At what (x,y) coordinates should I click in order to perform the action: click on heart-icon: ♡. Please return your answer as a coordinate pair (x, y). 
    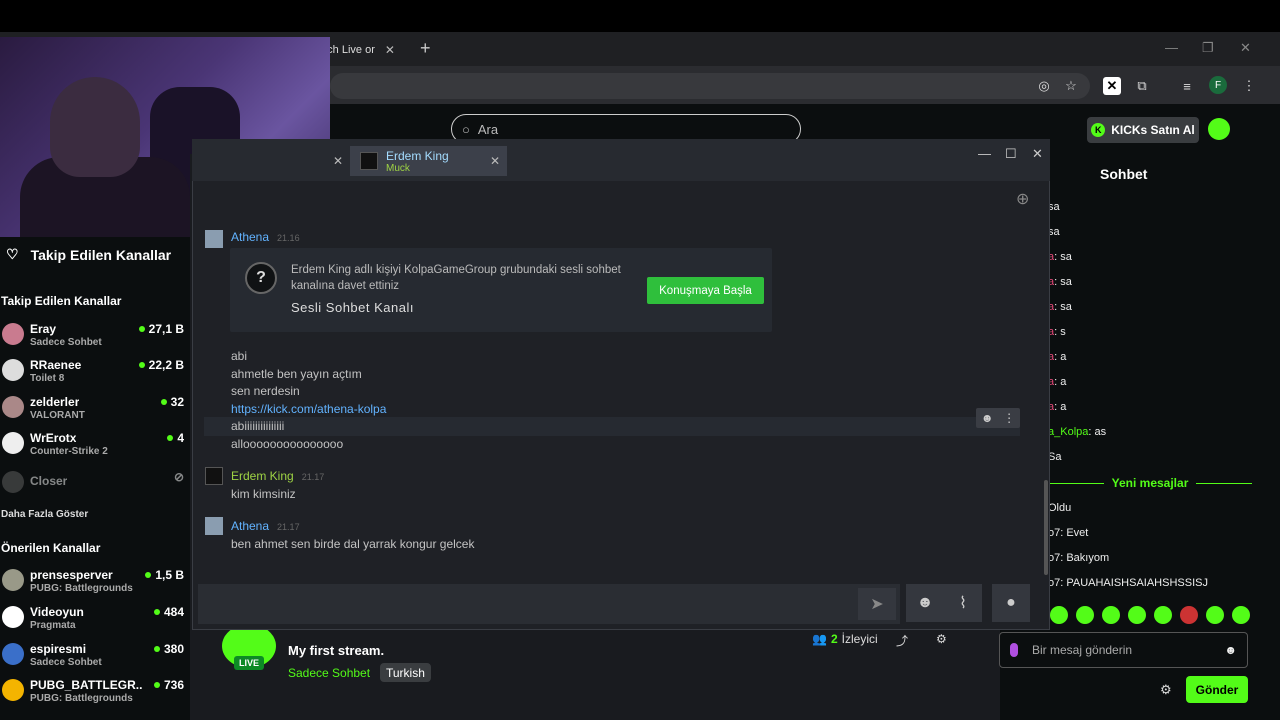
    Looking at the image, I should click on (12, 254).